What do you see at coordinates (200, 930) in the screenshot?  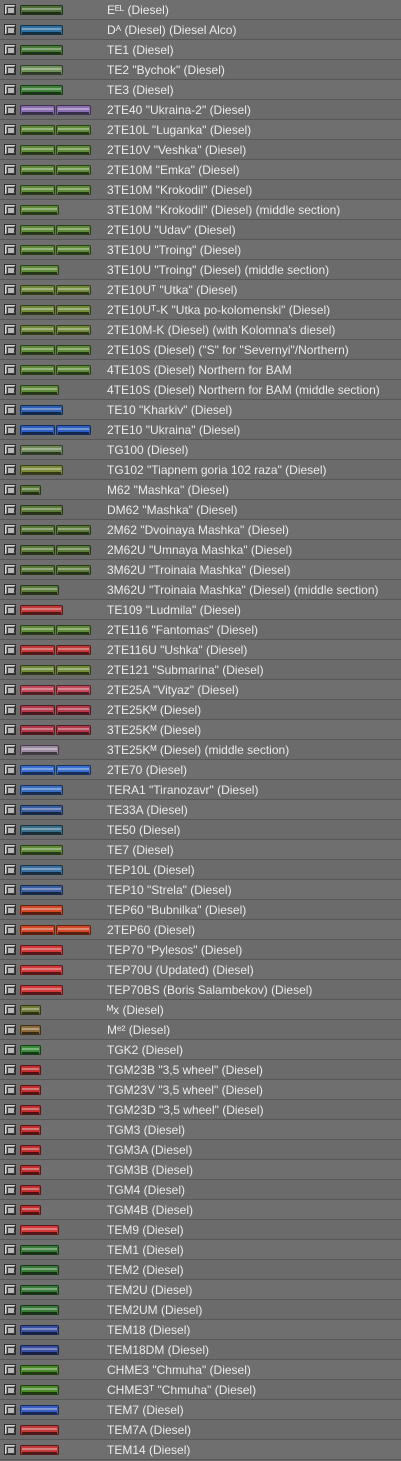 I see `list-item: 2TEP60 (Diesel)` at bounding box center [200, 930].